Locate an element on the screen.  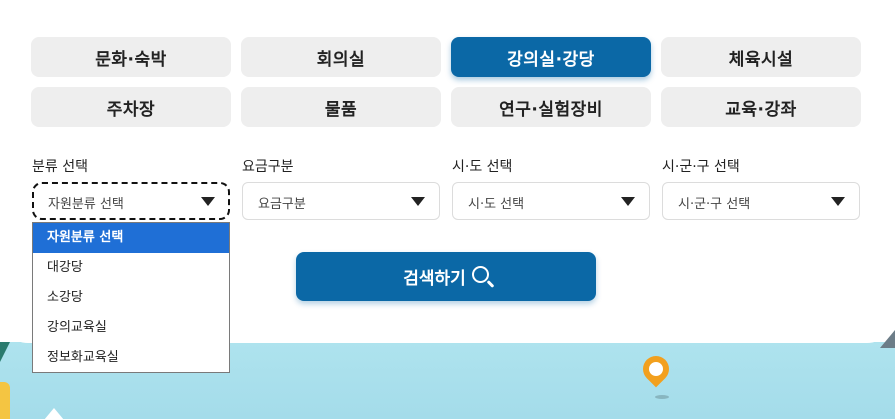
resource-type-select-value: 자원분류 선택 is located at coordinates (86, 204).